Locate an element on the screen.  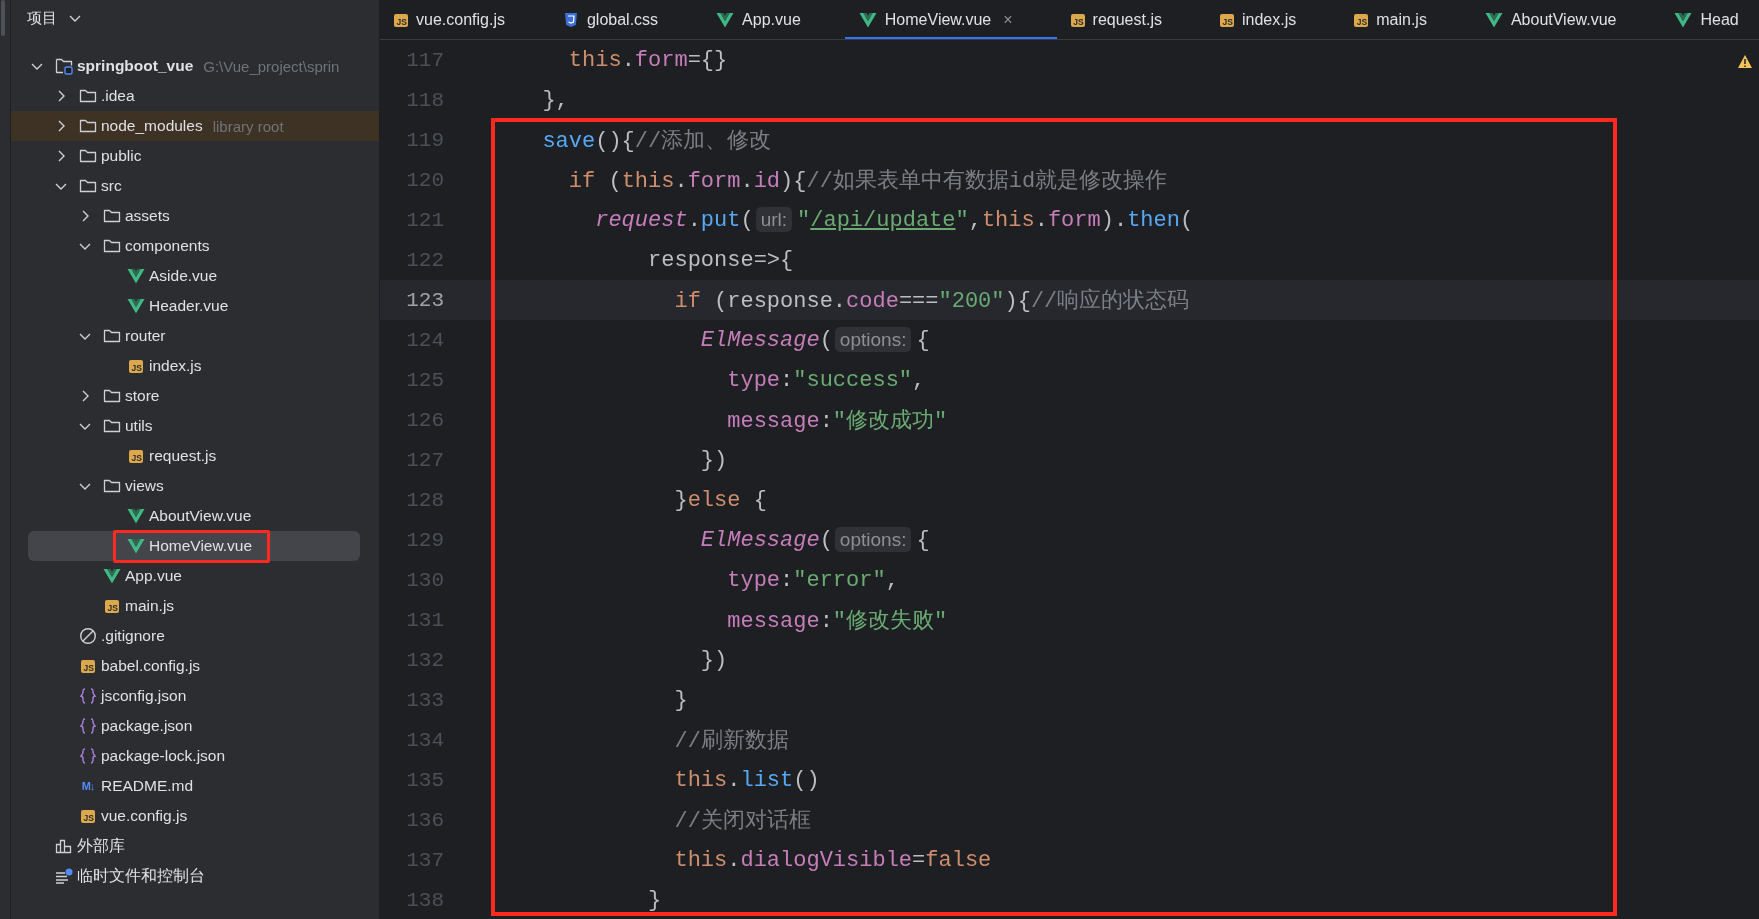
file-name: App.vue is located at coordinates (153, 576).